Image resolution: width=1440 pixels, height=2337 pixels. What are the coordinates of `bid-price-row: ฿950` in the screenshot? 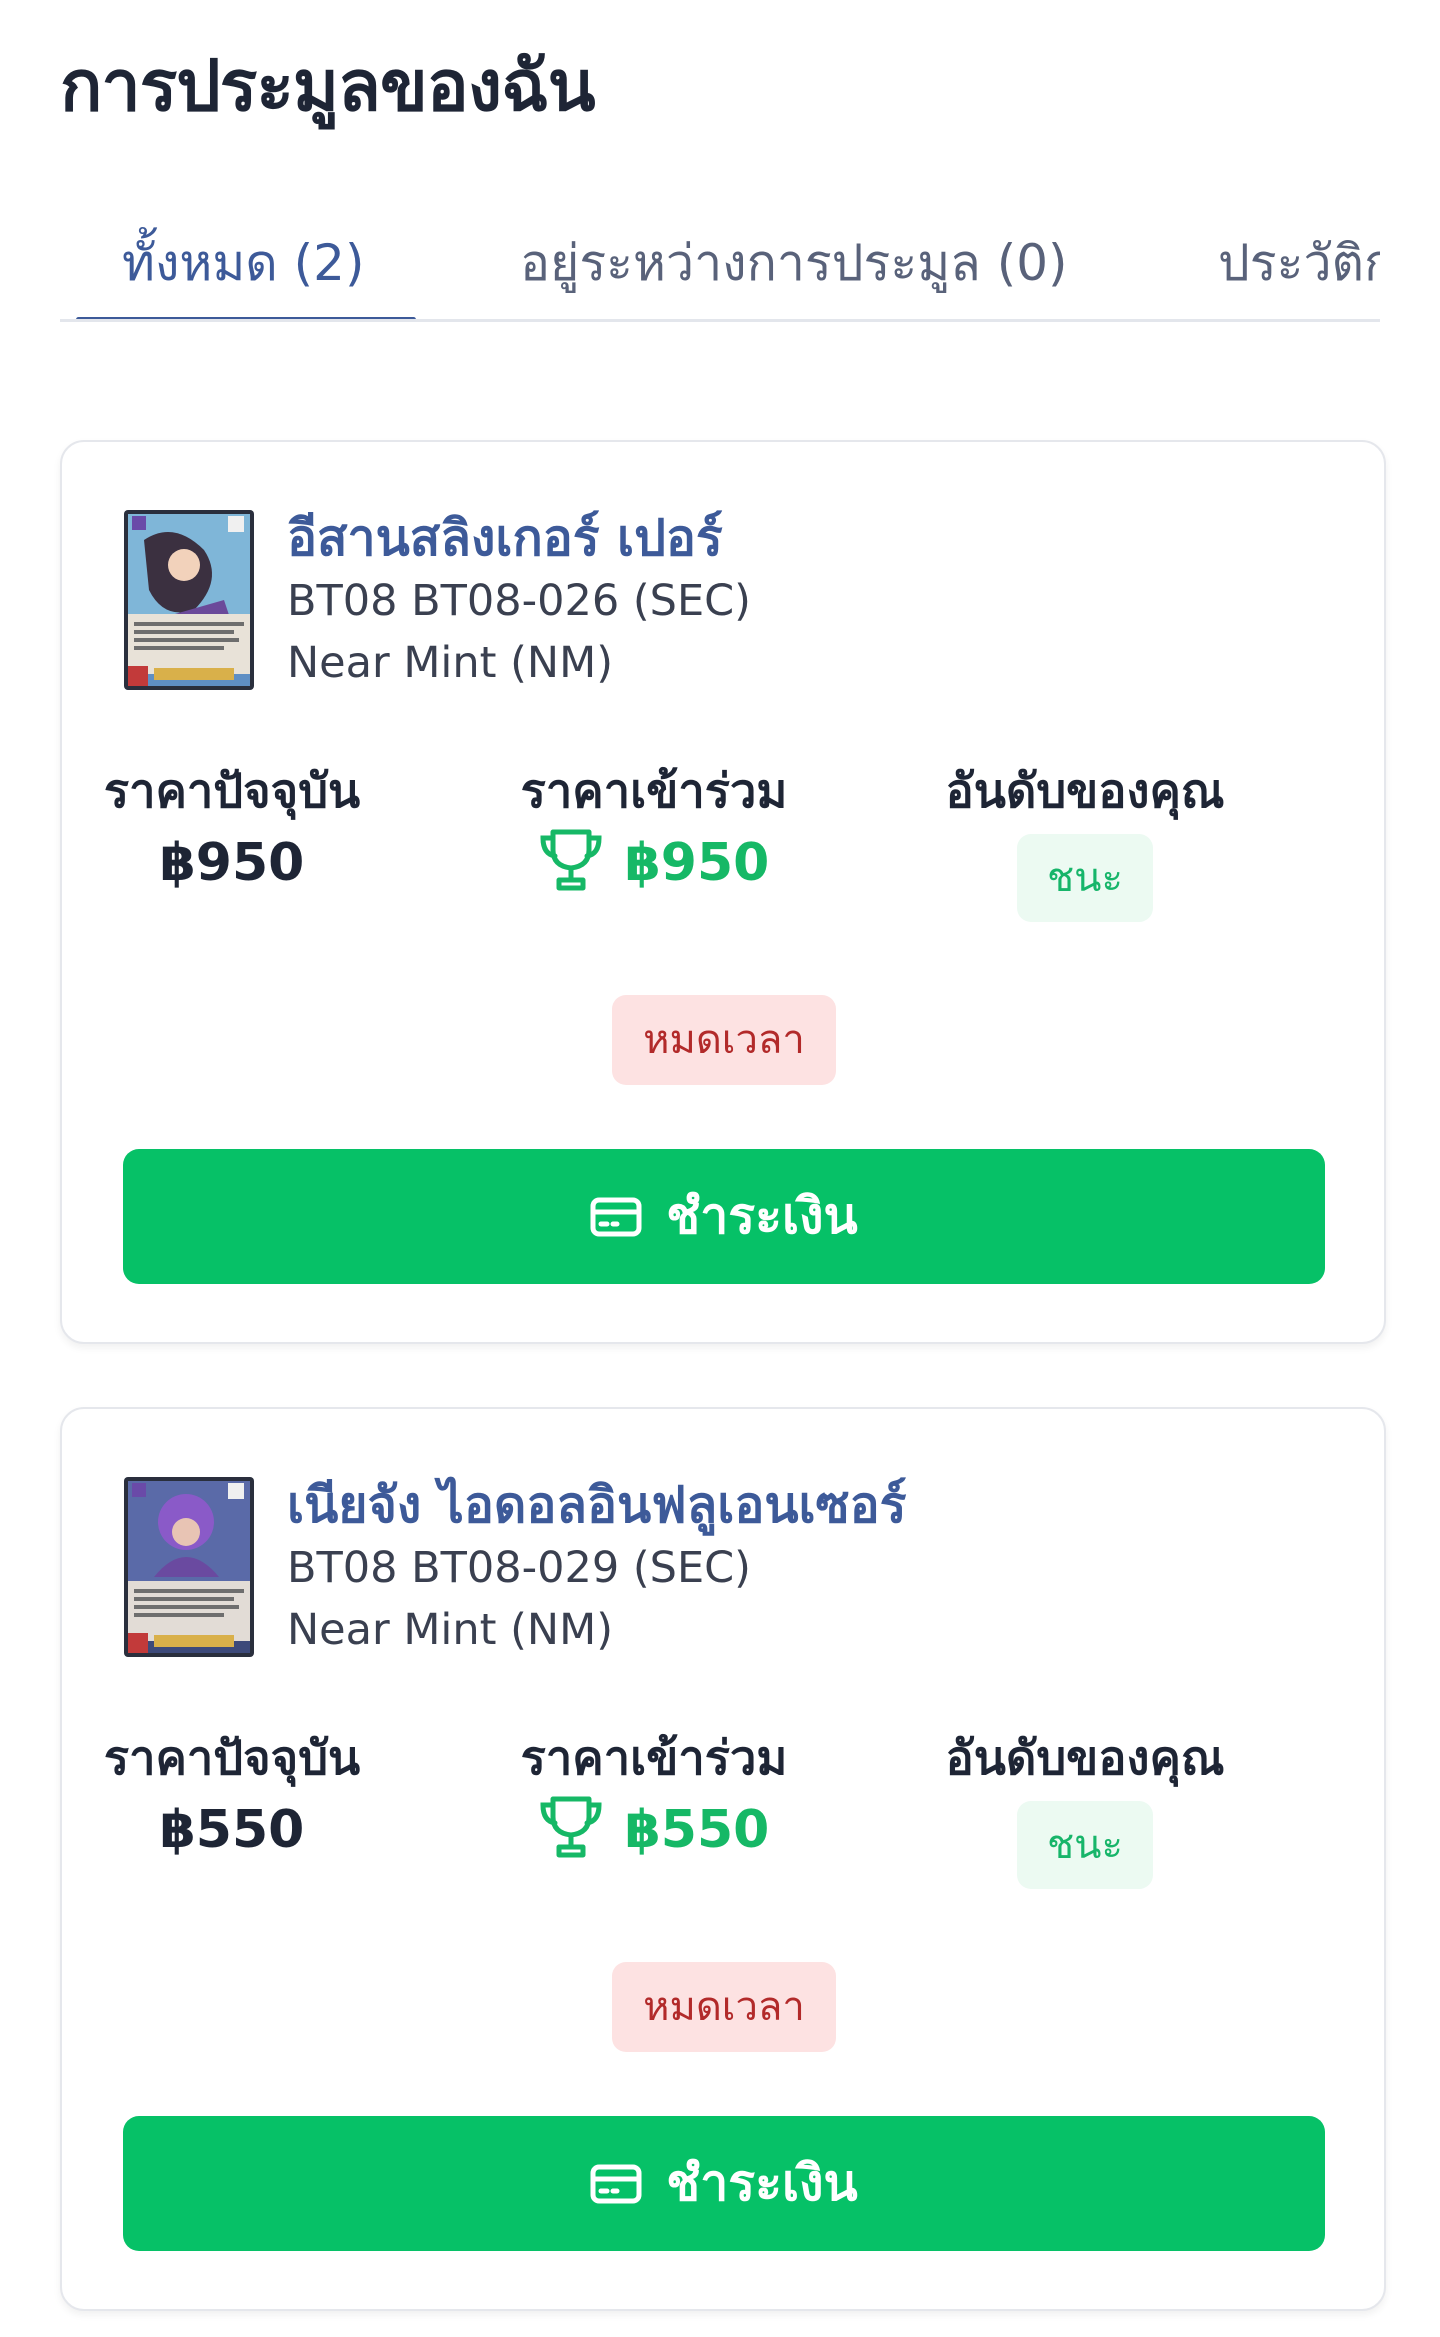 It's located at (654, 863).